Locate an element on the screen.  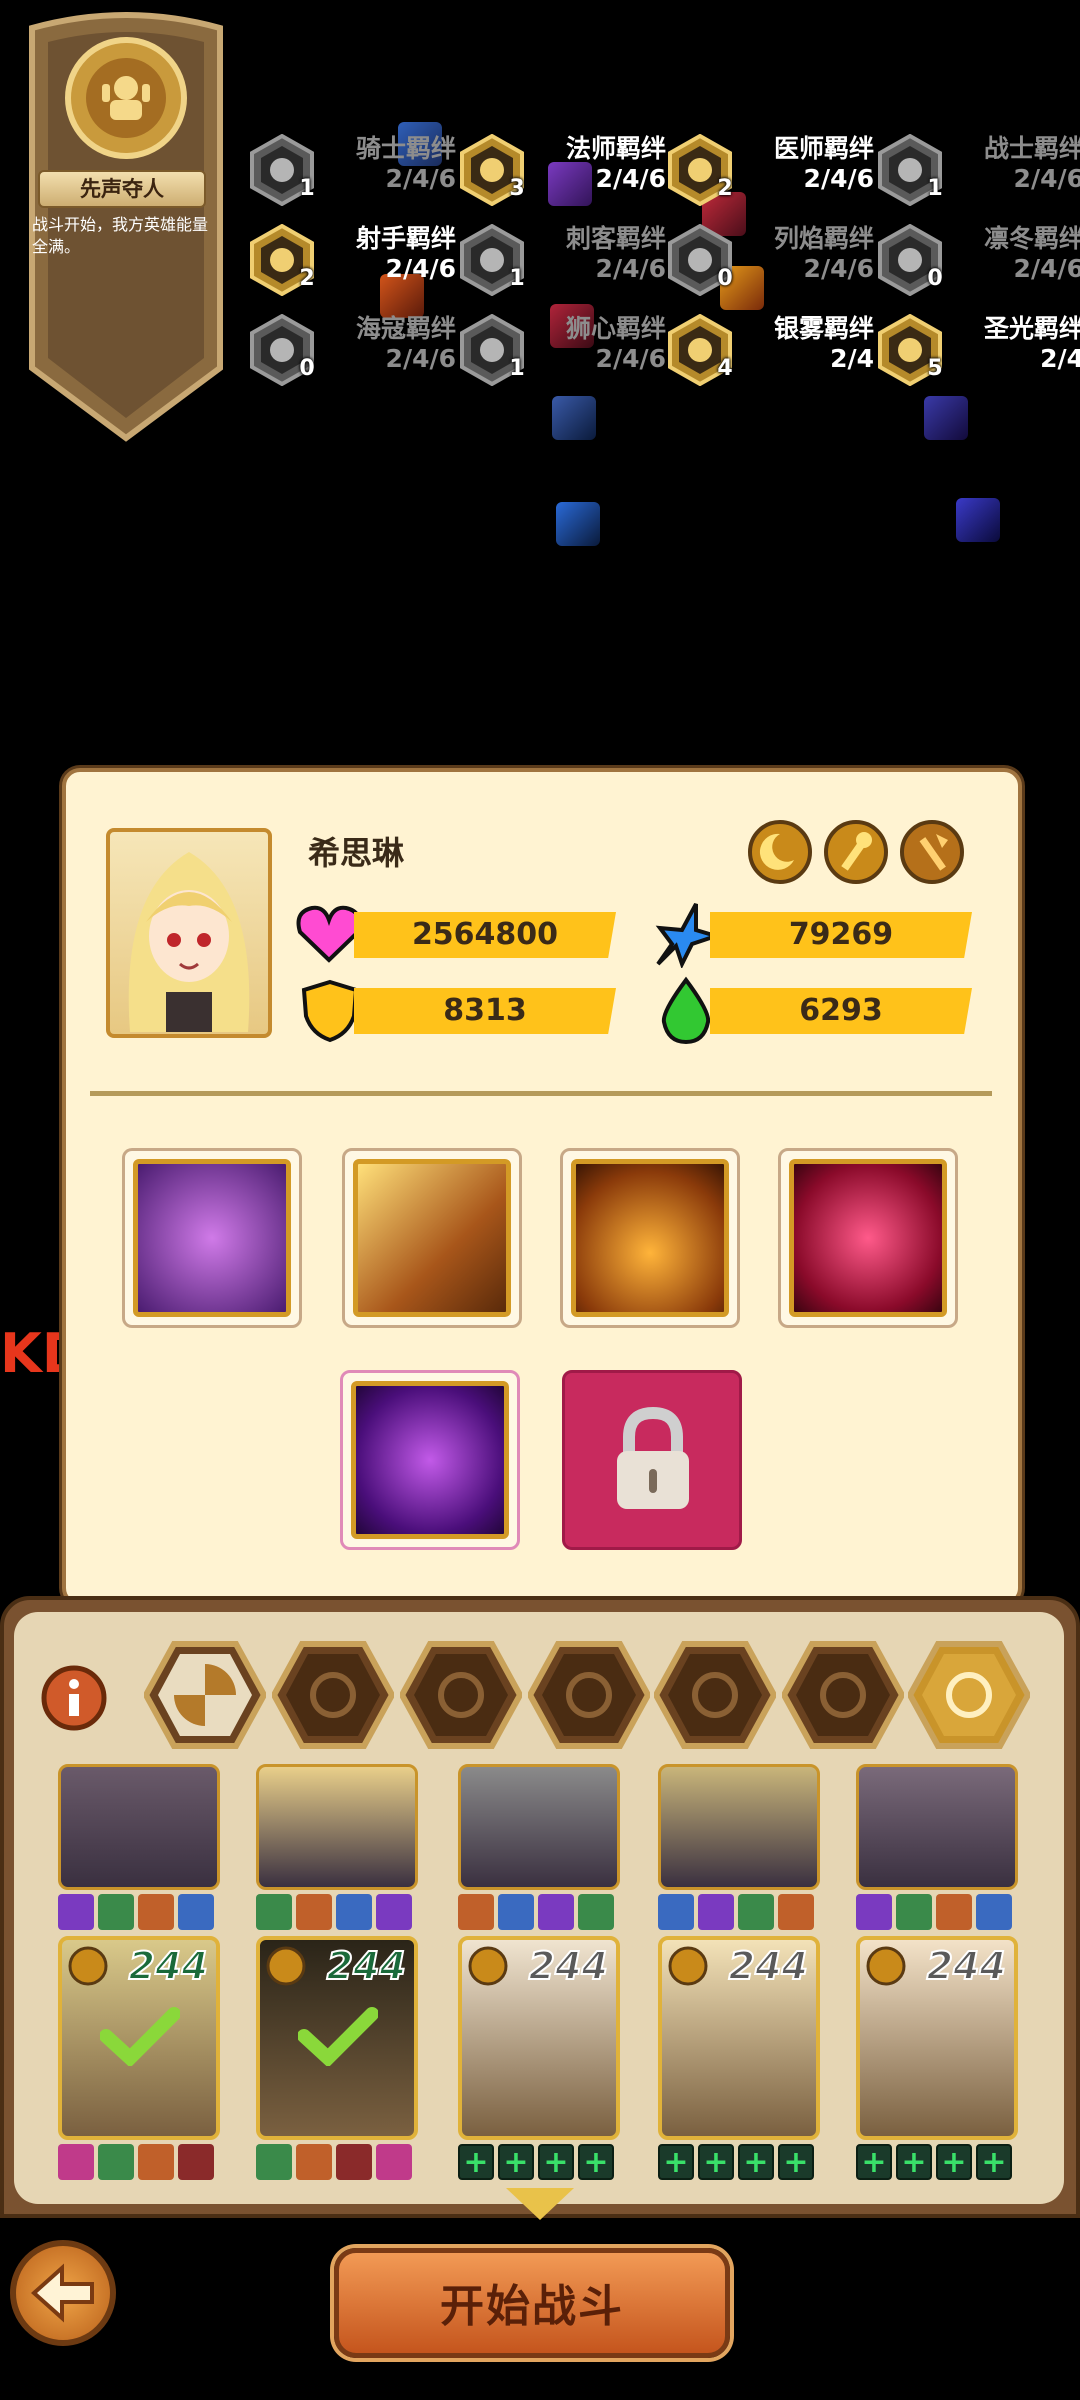
hero-name: 希思琳 is located at coordinates (356, 853).